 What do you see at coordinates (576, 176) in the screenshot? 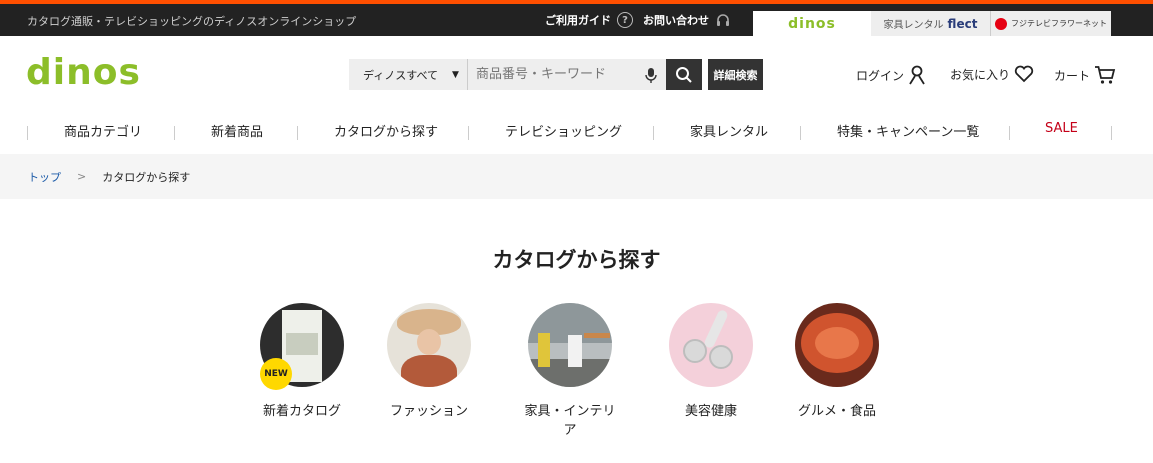
I see `breadcrumb: トップ > カタログから探す` at bounding box center [576, 176].